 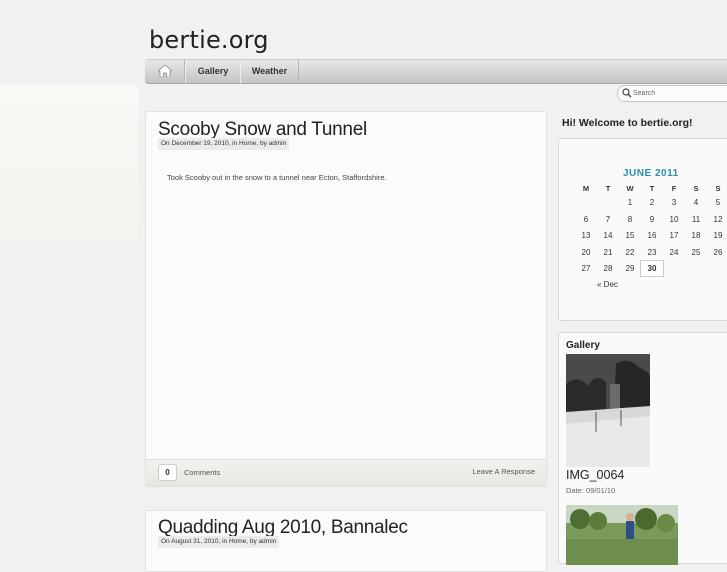 What do you see at coordinates (586, 252) in the screenshot?
I see `calendar-day: 20` at bounding box center [586, 252].